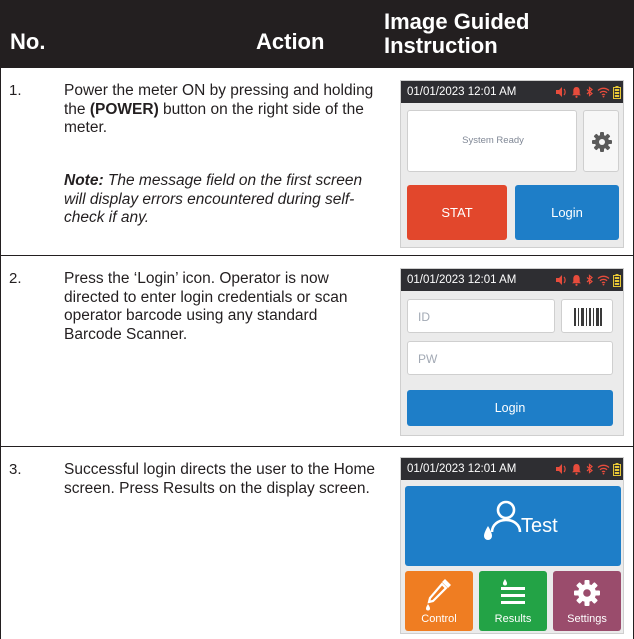 The image size is (634, 639). I want to click on table-border-left, so click(0, 353).